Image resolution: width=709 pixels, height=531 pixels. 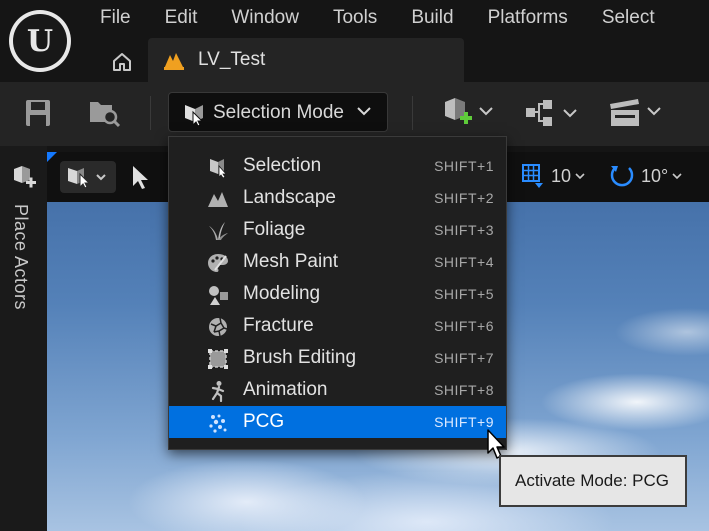 I want to click on blueprint-button, so click(x=552, y=113).